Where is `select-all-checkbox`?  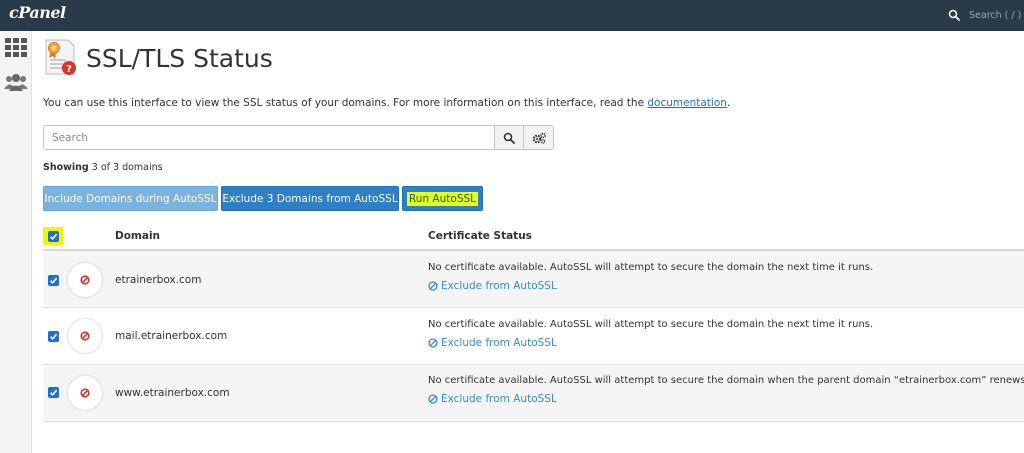 select-all-checkbox is located at coordinates (53, 236).